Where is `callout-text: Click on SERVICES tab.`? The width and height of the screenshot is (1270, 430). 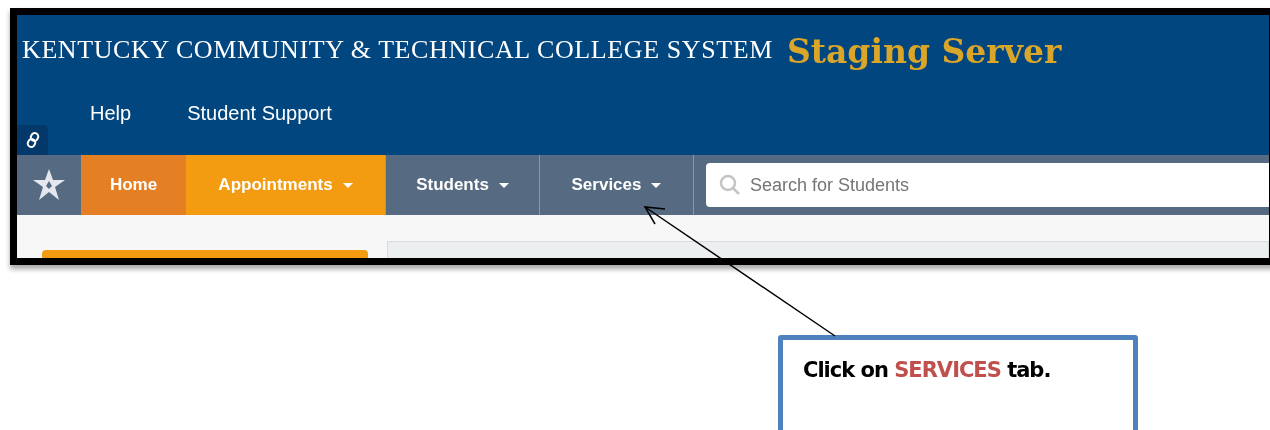 callout-text: Click on SERVICES tab. is located at coordinates (927, 370).